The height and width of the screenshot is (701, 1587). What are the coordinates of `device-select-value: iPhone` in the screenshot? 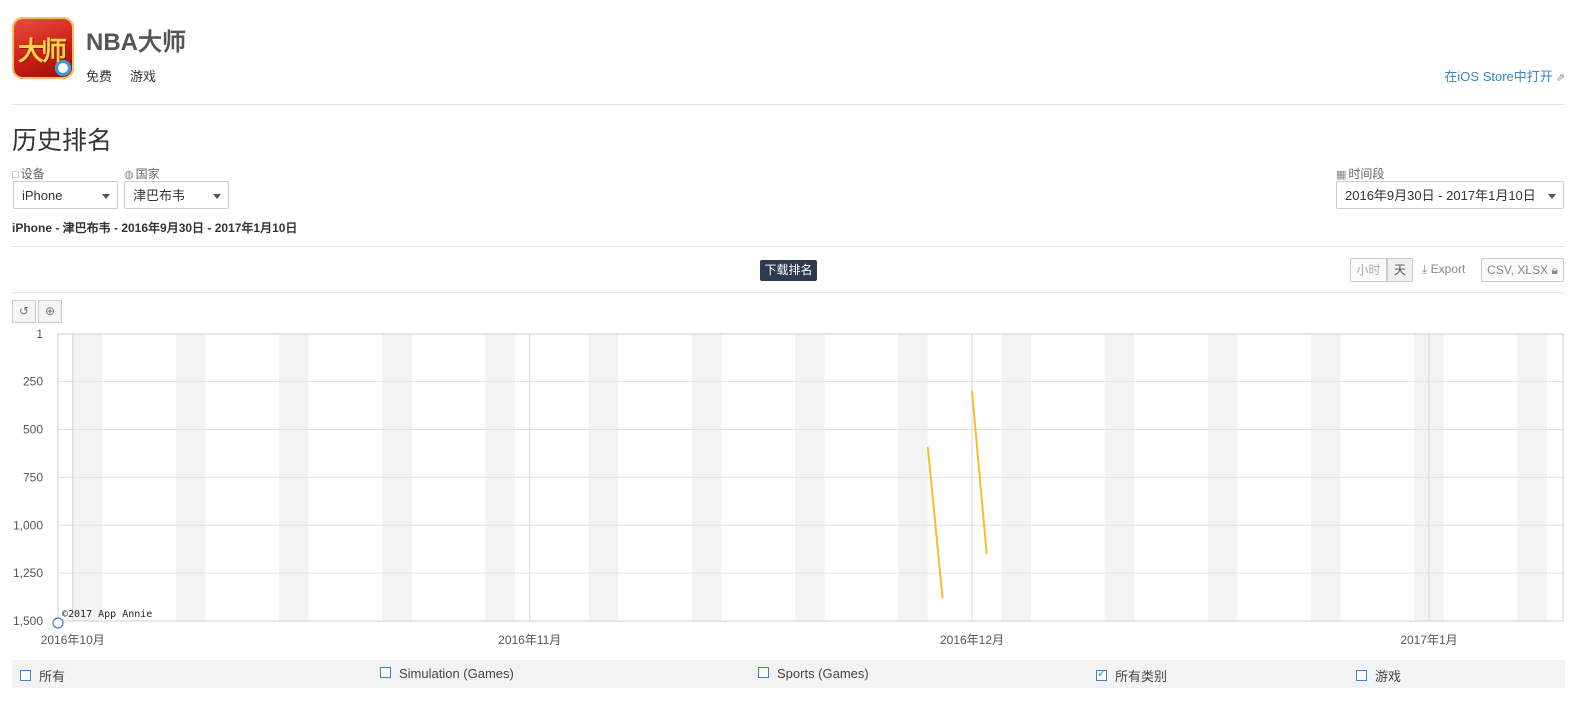 It's located at (42, 195).